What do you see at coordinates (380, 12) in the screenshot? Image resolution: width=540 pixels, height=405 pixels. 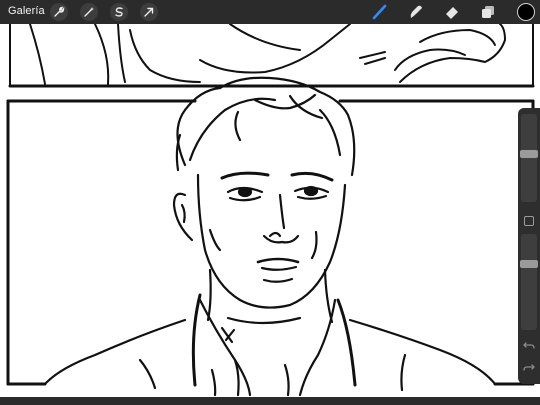 I see `brush-icon` at bounding box center [380, 12].